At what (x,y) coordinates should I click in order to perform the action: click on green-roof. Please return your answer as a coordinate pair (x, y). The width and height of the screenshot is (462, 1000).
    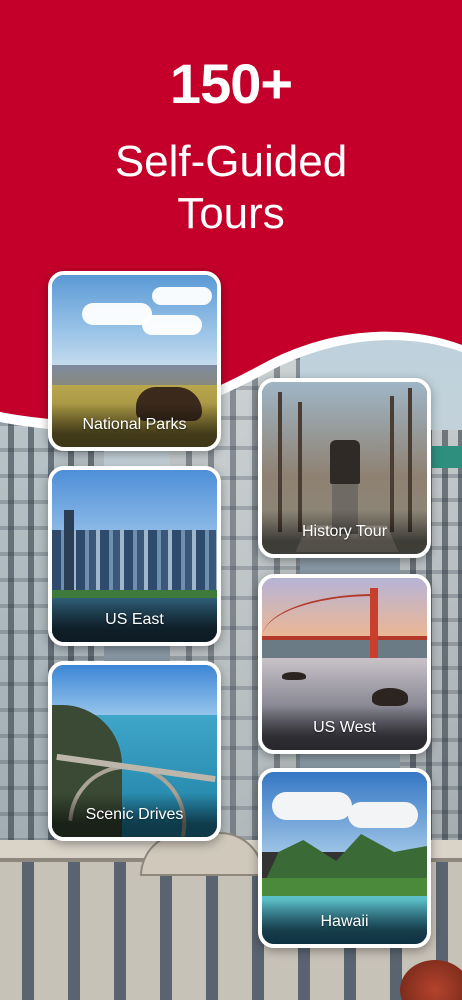
    Looking at the image, I should click on (445, 457).